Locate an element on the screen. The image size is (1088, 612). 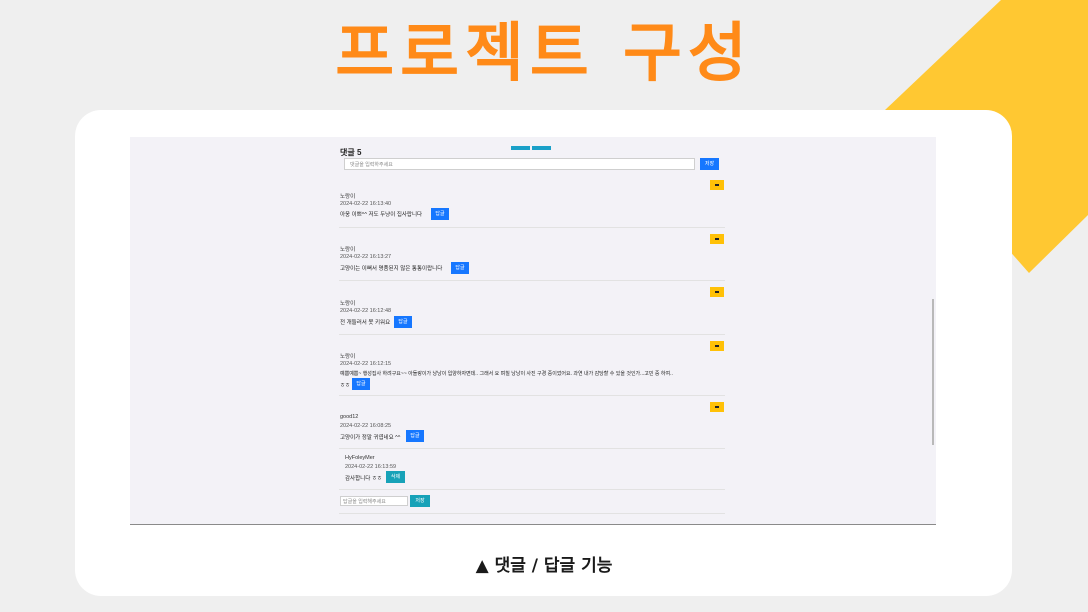
comment-text: 전 개들러서 못 키워요 is located at coordinates (365, 323).